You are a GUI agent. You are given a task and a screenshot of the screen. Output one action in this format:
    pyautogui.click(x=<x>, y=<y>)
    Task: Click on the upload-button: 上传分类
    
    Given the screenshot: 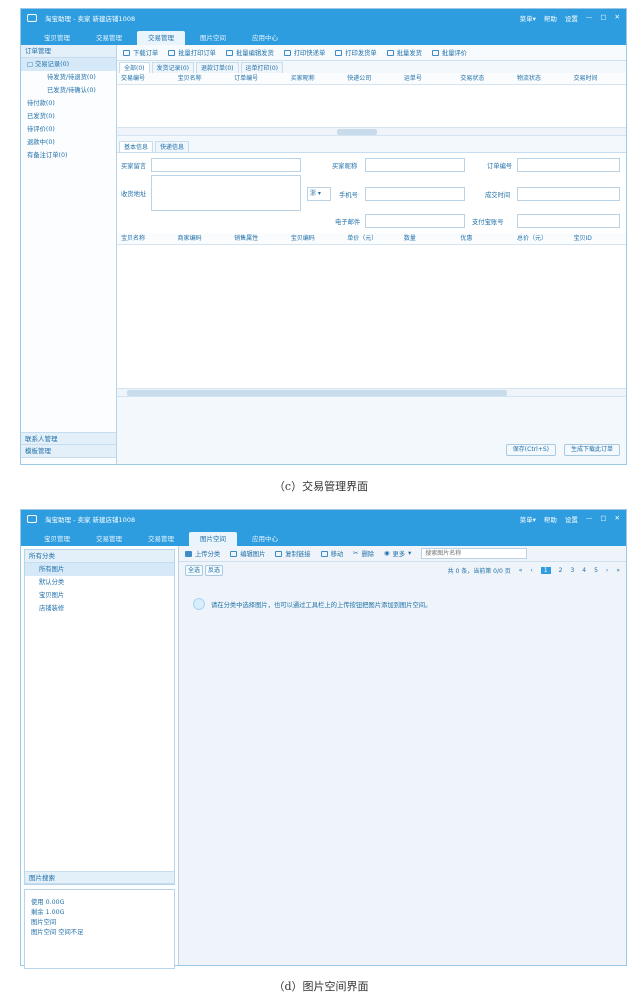 What is the action you would take?
    pyautogui.click(x=202, y=553)
    